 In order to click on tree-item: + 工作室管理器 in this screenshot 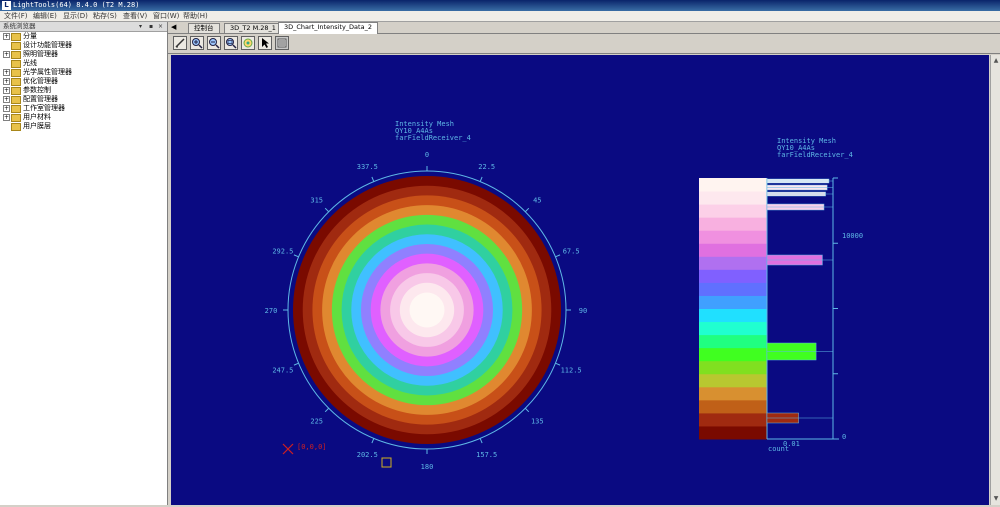, I will do `click(83, 108)`.